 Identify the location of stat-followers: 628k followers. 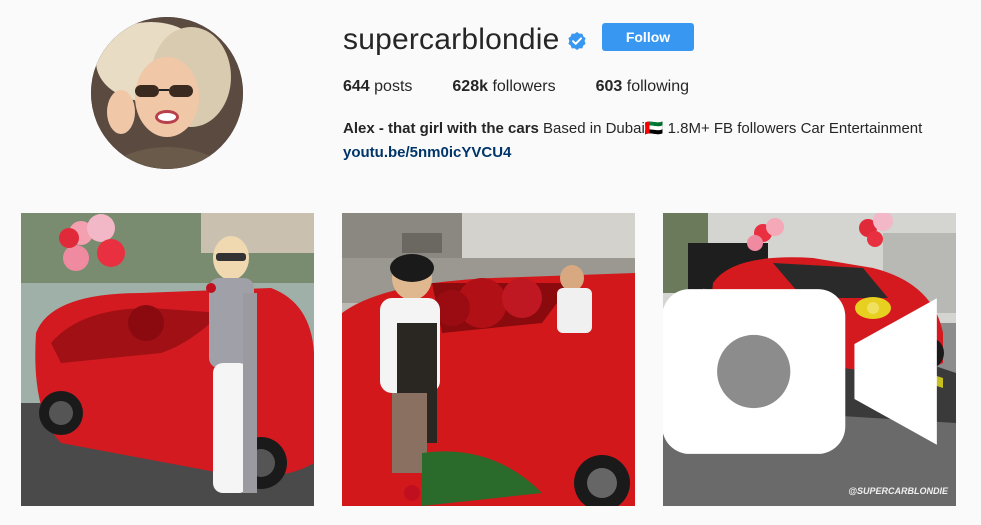
(503, 87).